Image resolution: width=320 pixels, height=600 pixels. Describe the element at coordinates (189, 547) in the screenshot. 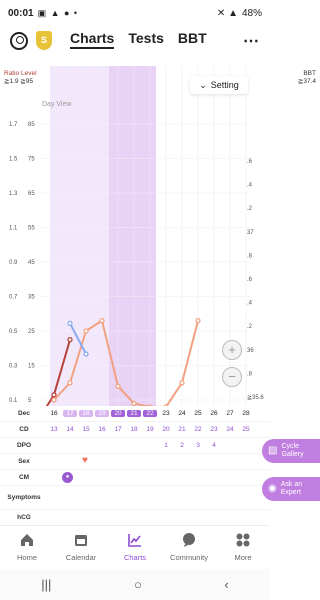

I see `nav-community: Community` at that location.